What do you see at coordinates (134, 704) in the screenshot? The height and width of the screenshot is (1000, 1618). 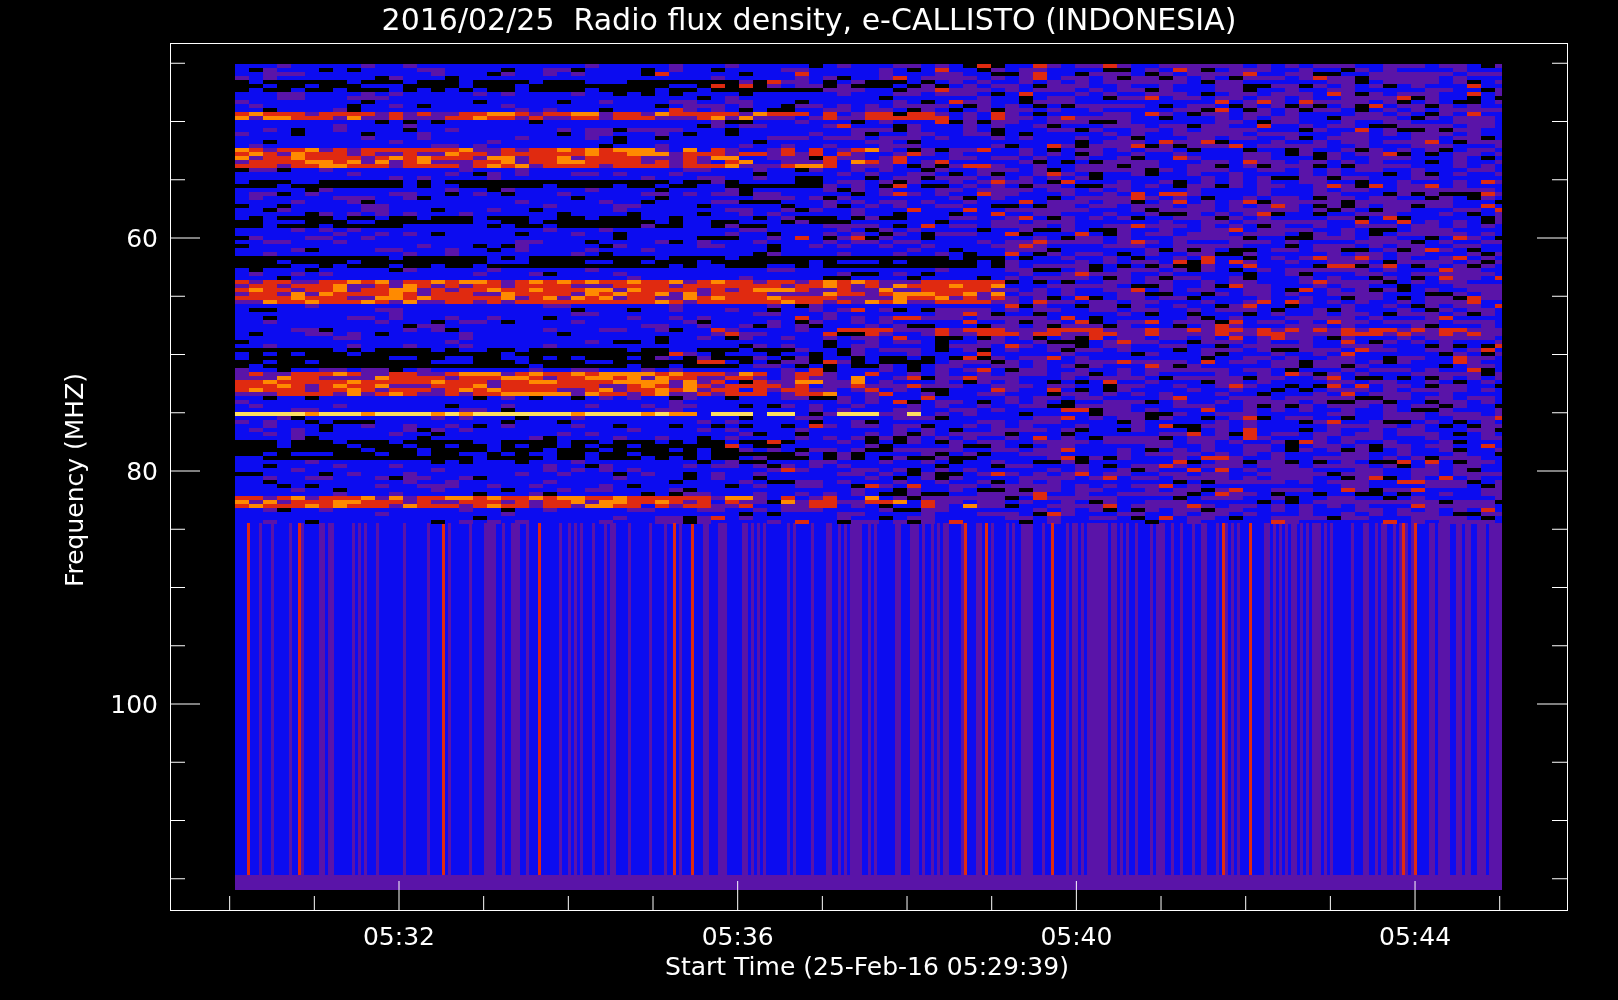 I see `tick-label: 100` at bounding box center [134, 704].